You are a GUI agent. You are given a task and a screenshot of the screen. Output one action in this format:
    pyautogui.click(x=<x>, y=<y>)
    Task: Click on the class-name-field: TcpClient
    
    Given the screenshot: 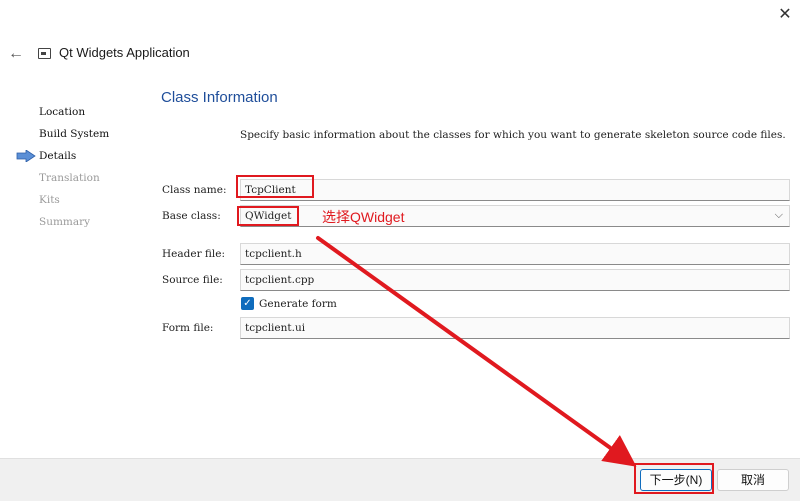 What is the action you would take?
    pyautogui.click(x=515, y=190)
    